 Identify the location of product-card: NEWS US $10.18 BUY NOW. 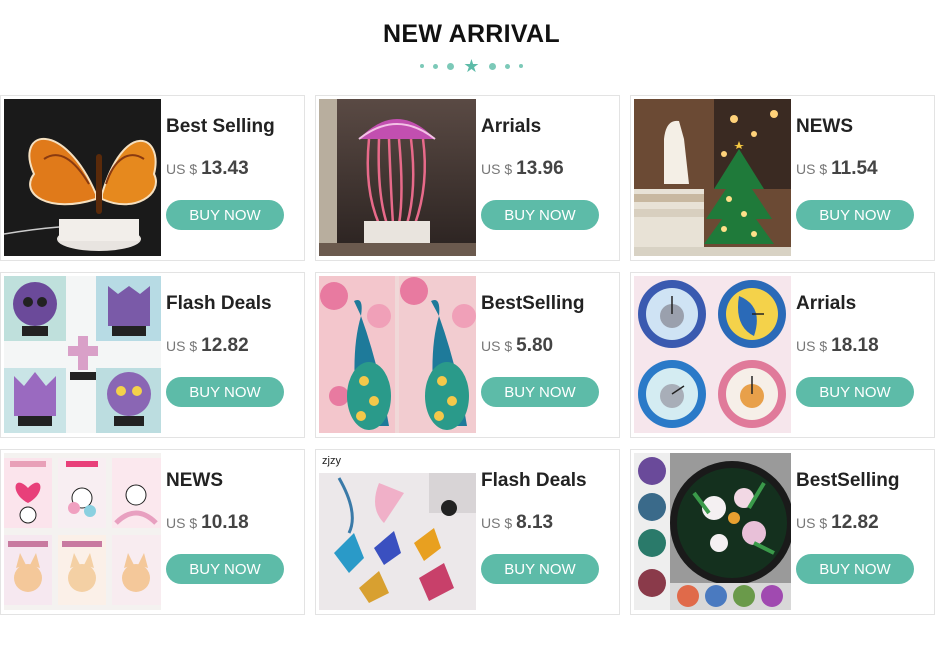
(152, 532).